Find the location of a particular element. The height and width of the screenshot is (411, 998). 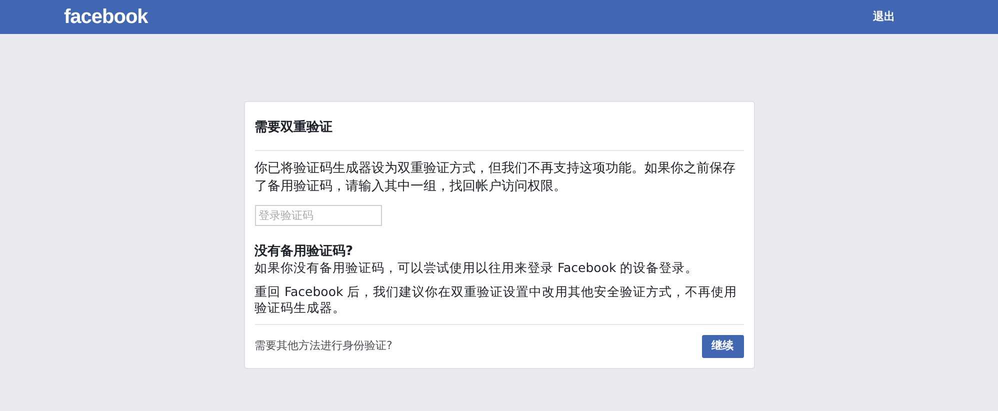

paragraph: 如果你没有备用验证码，可以尝试使用以往用来登录 Facebook 的设备登录。 is located at coordinates (477, 268).